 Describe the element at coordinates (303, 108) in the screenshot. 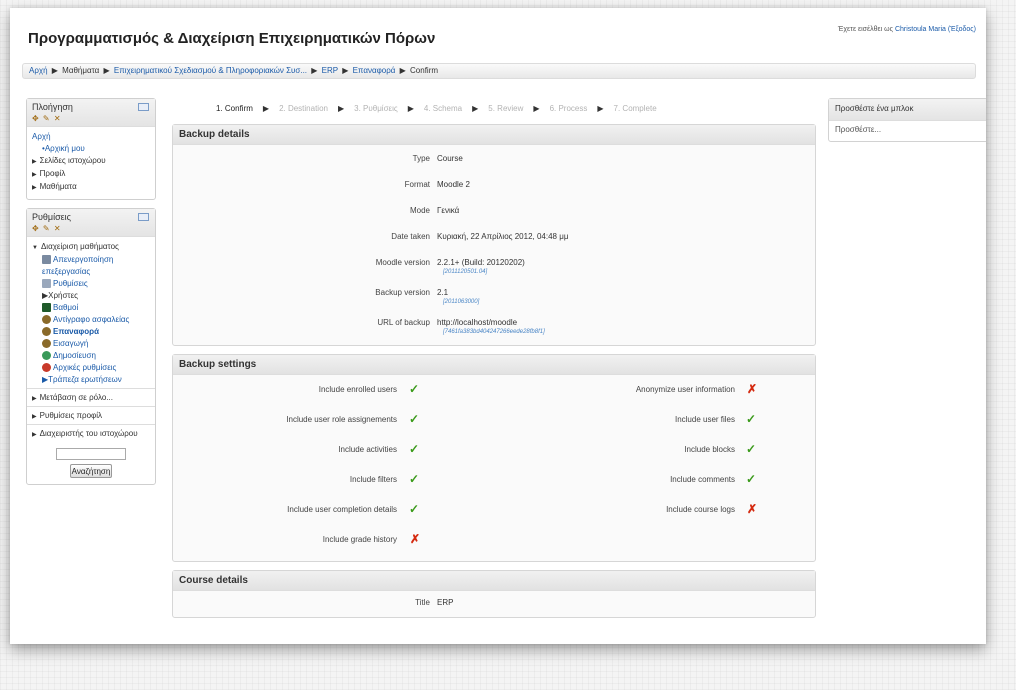

I see `stage-destination: 2. Destination` at that location.